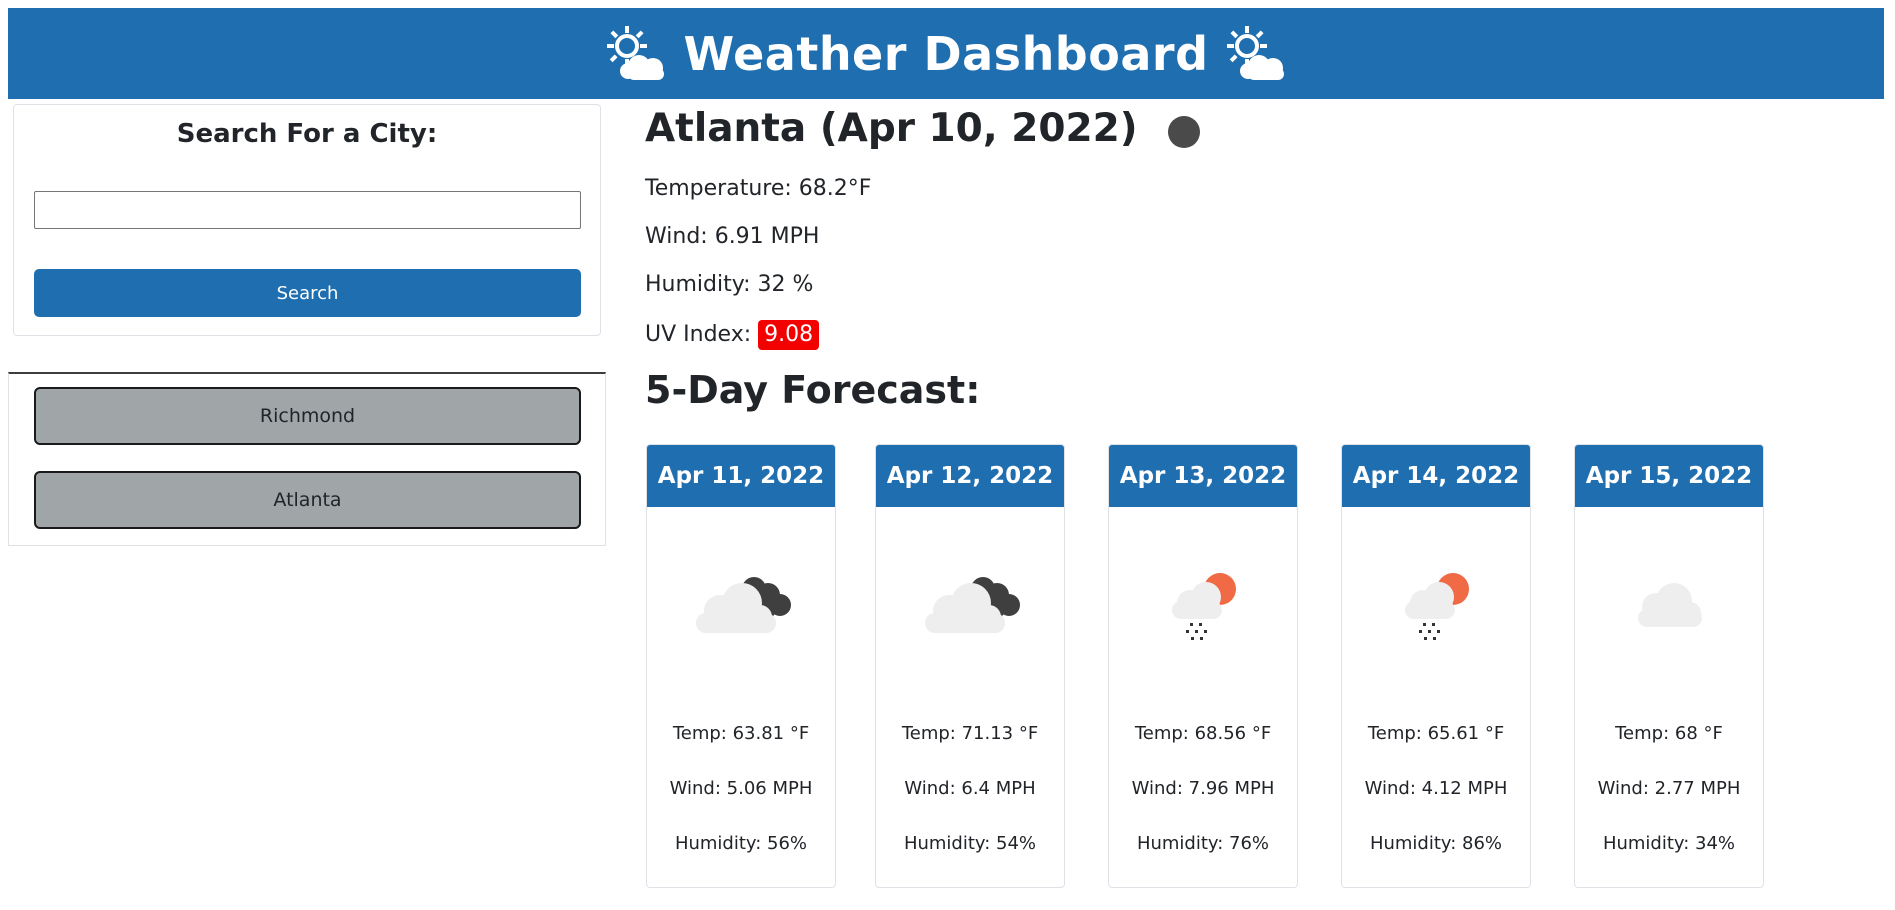 This screenshot has width=1895, height=910. I want to click on page-title: Weather Dashboard, so click(946, 53).